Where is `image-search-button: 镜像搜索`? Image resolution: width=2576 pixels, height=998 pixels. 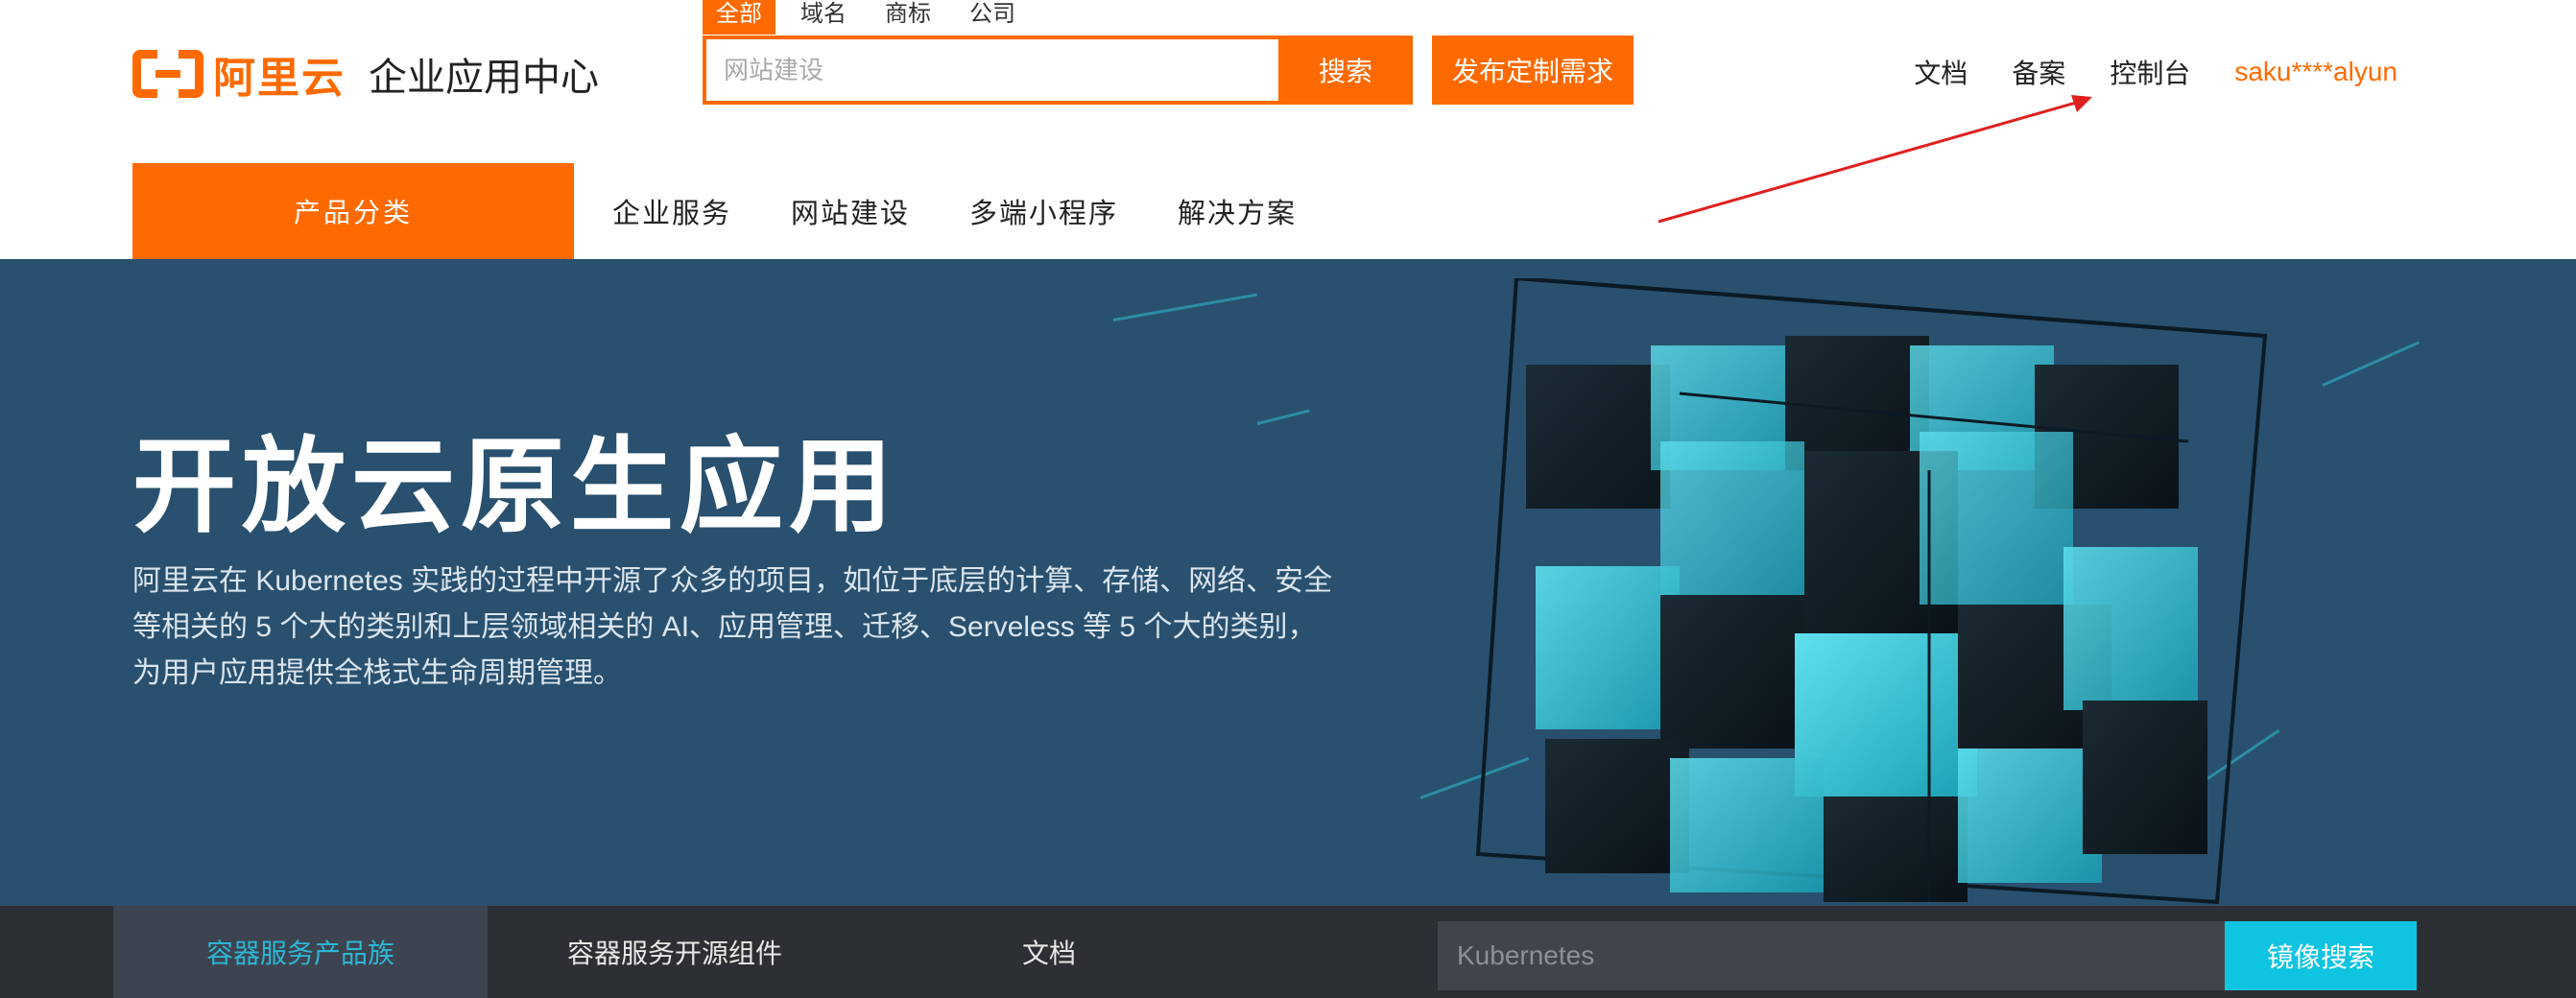
image-search-button: 镜像搜索 is located at coordinates (2321, 955).